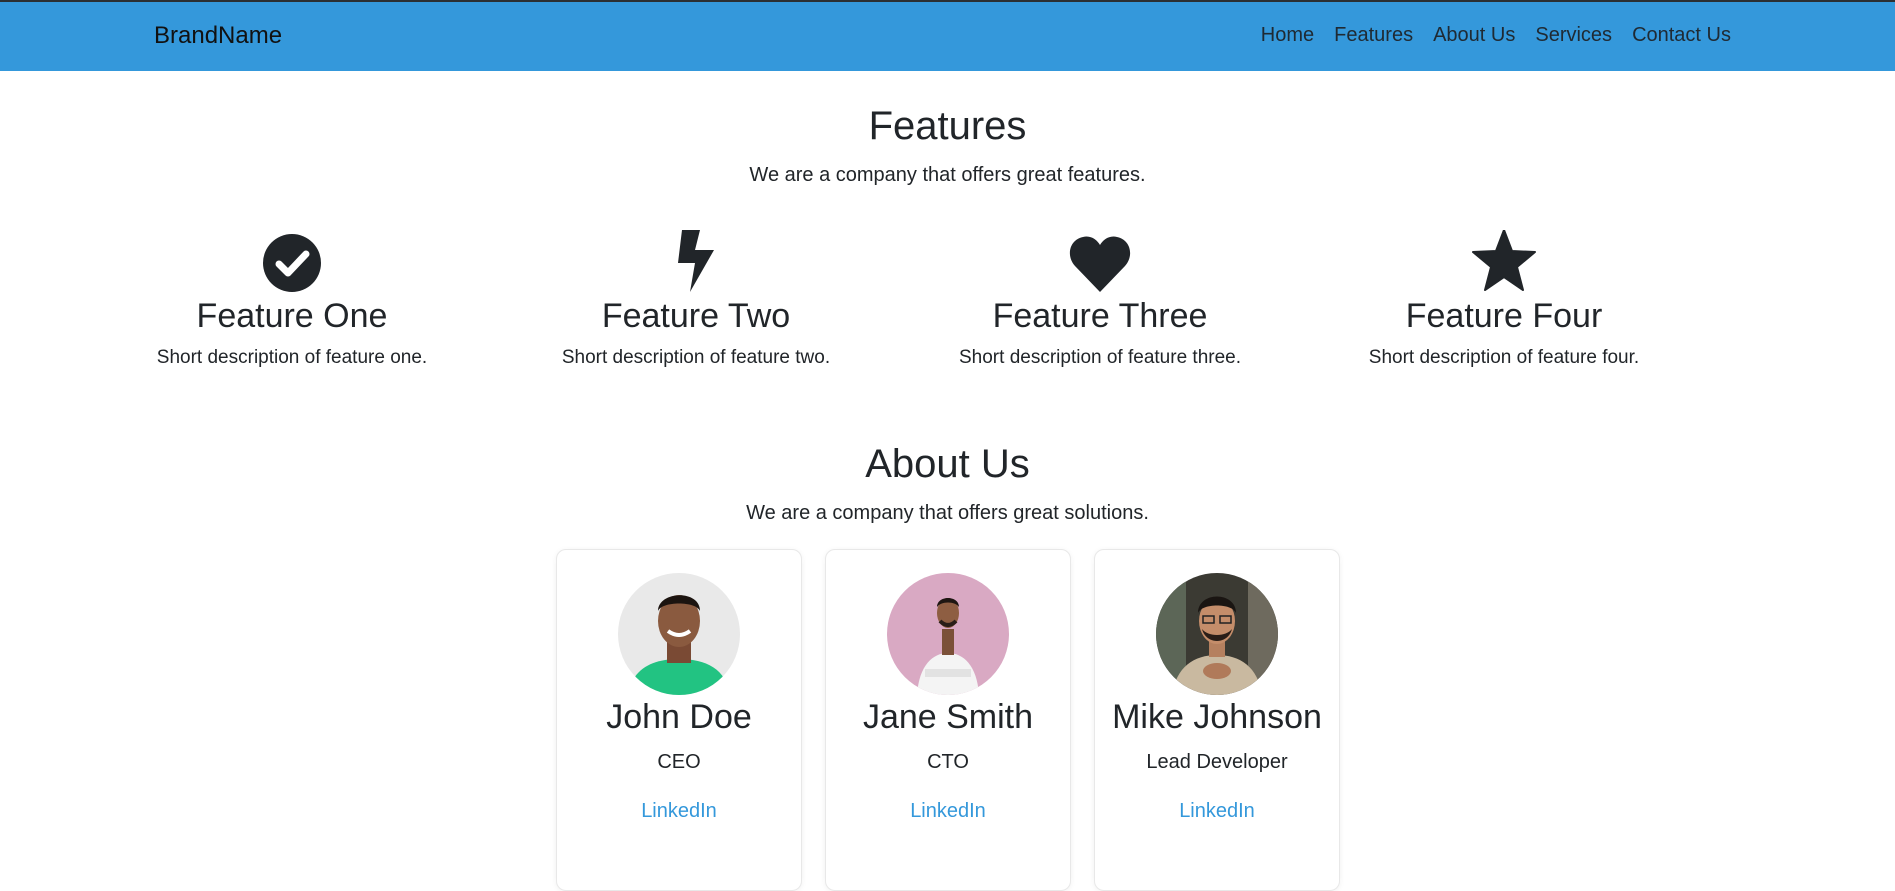  I want to click on star-icon, so click(1504, 260).